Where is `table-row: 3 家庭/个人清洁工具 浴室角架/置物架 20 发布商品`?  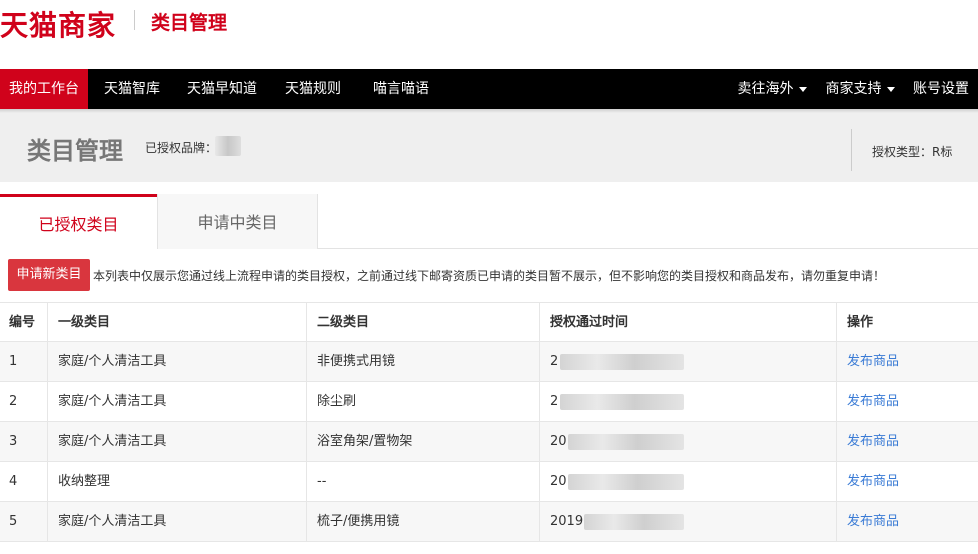
table-row: 3 家庭/个人清洁工具 浴室角架/置物架 20 发布商品 is located at coordinates (489, 441).